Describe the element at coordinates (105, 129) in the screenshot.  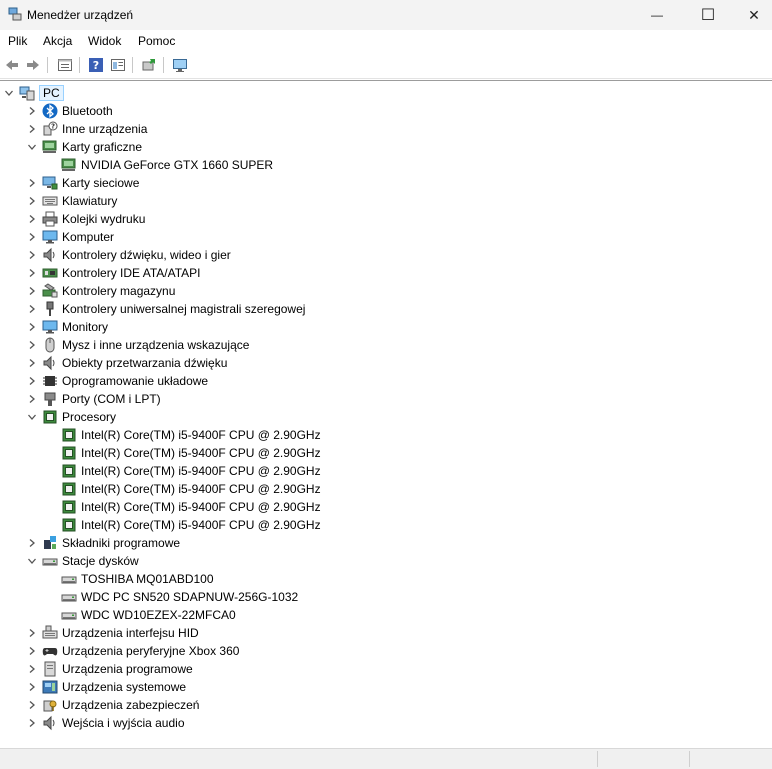
I see `tree-item-label: Inne urządzenia` at that location.